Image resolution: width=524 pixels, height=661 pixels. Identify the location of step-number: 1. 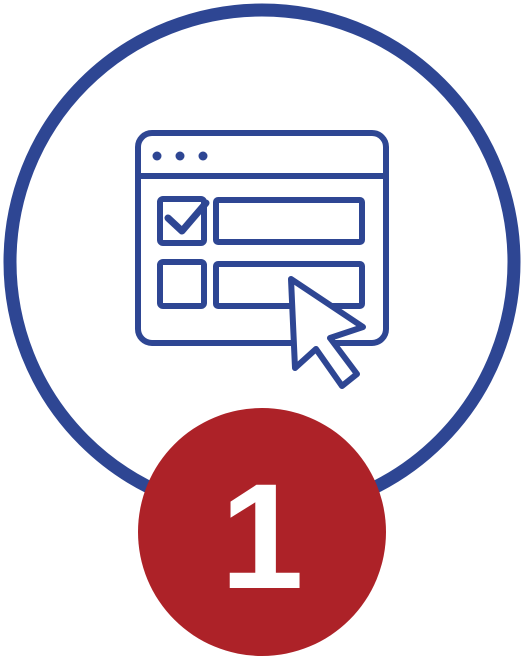
(261, 536).